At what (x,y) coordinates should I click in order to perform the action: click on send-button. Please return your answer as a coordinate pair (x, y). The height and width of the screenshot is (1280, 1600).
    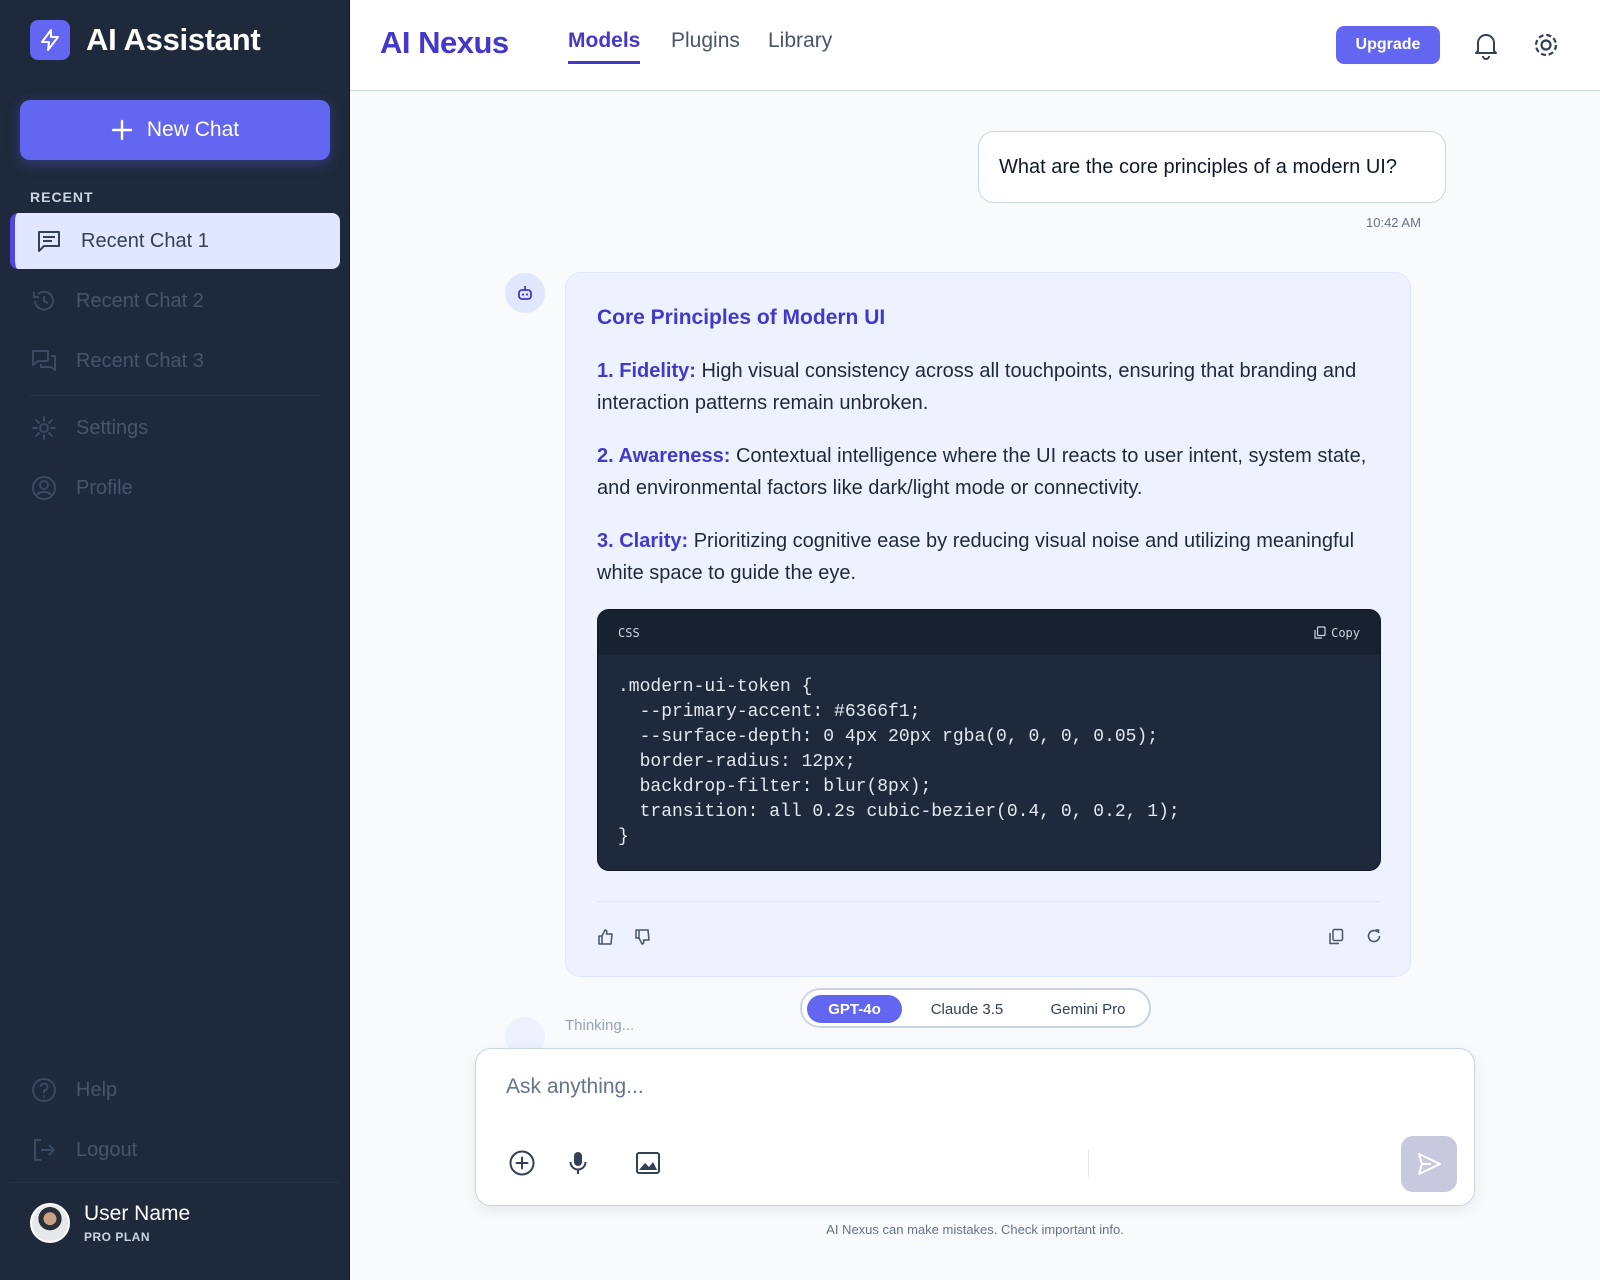
    Looking at the image, I should click on (1429, 1164).